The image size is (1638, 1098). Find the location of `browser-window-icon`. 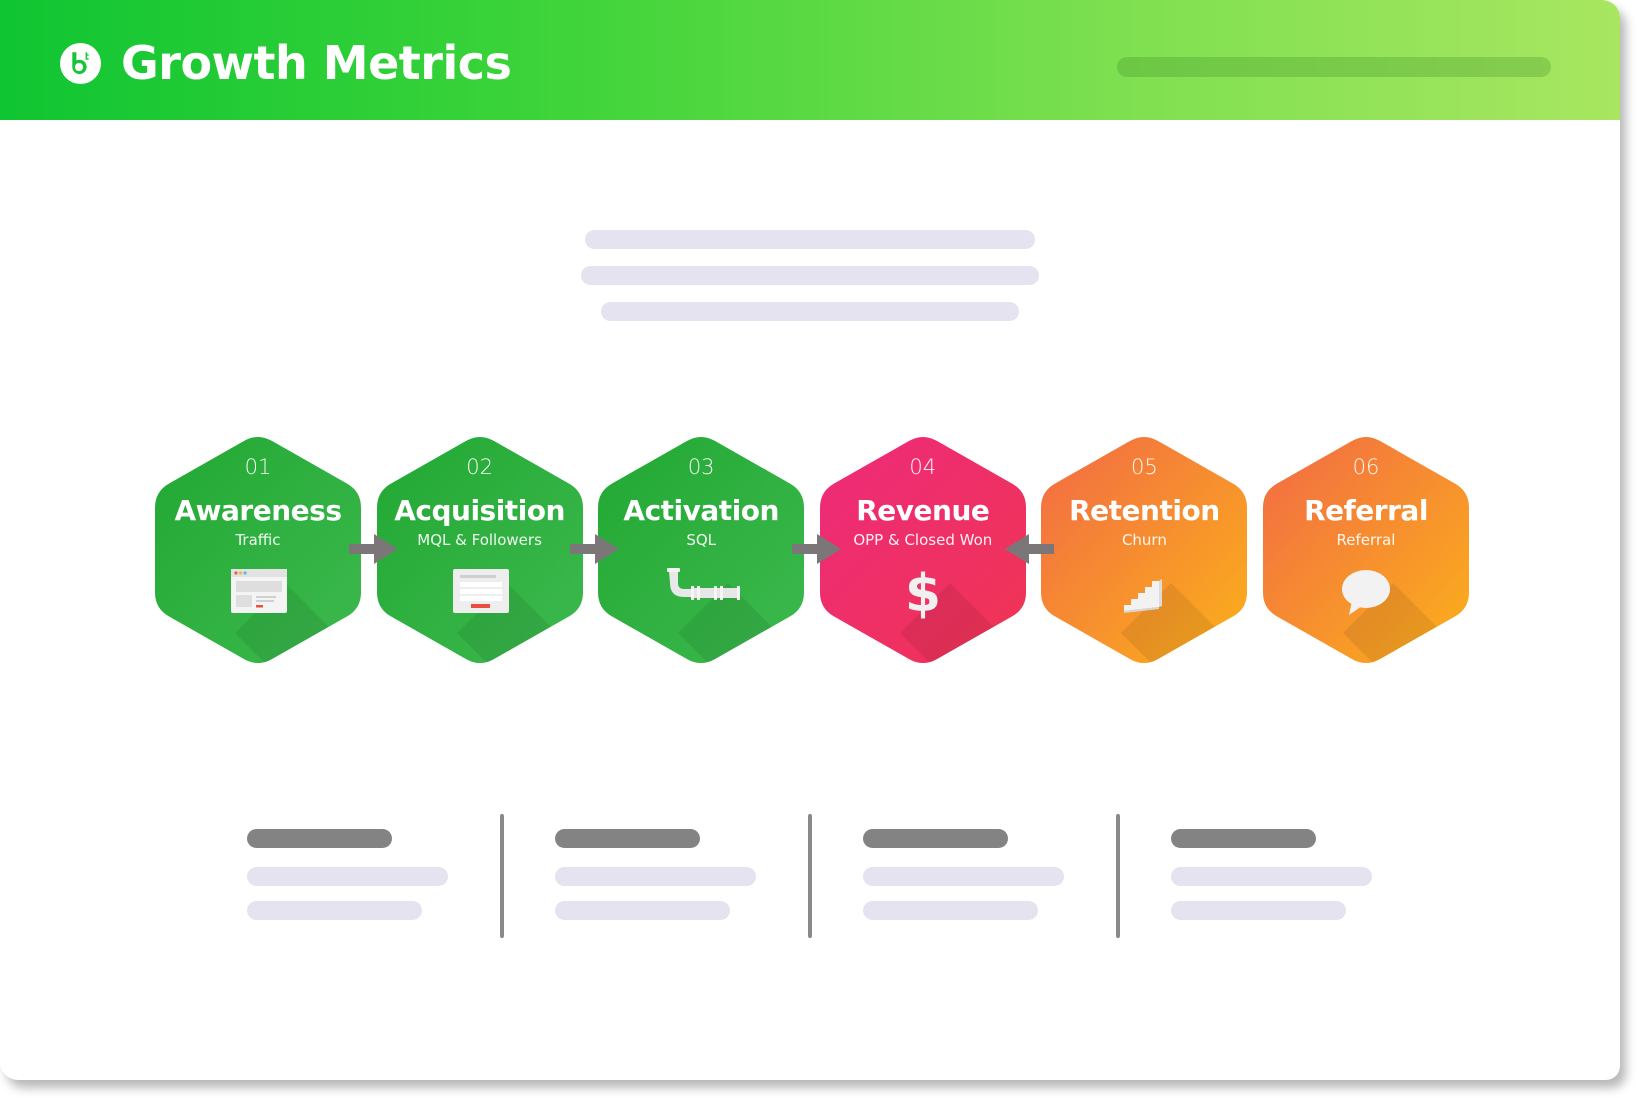

browser-window-icon is located at coordinates (259, 591).